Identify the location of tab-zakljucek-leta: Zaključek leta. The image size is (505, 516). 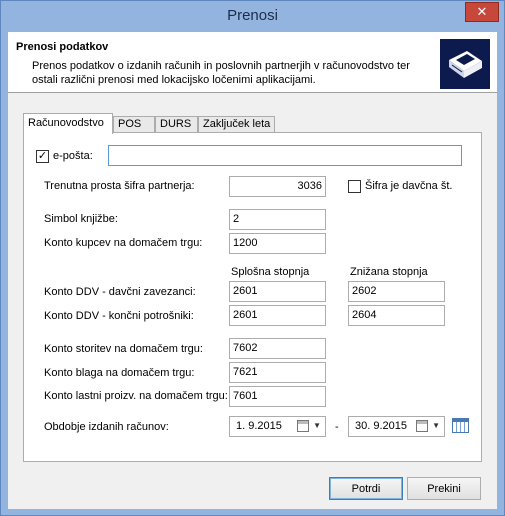
(236, 124).